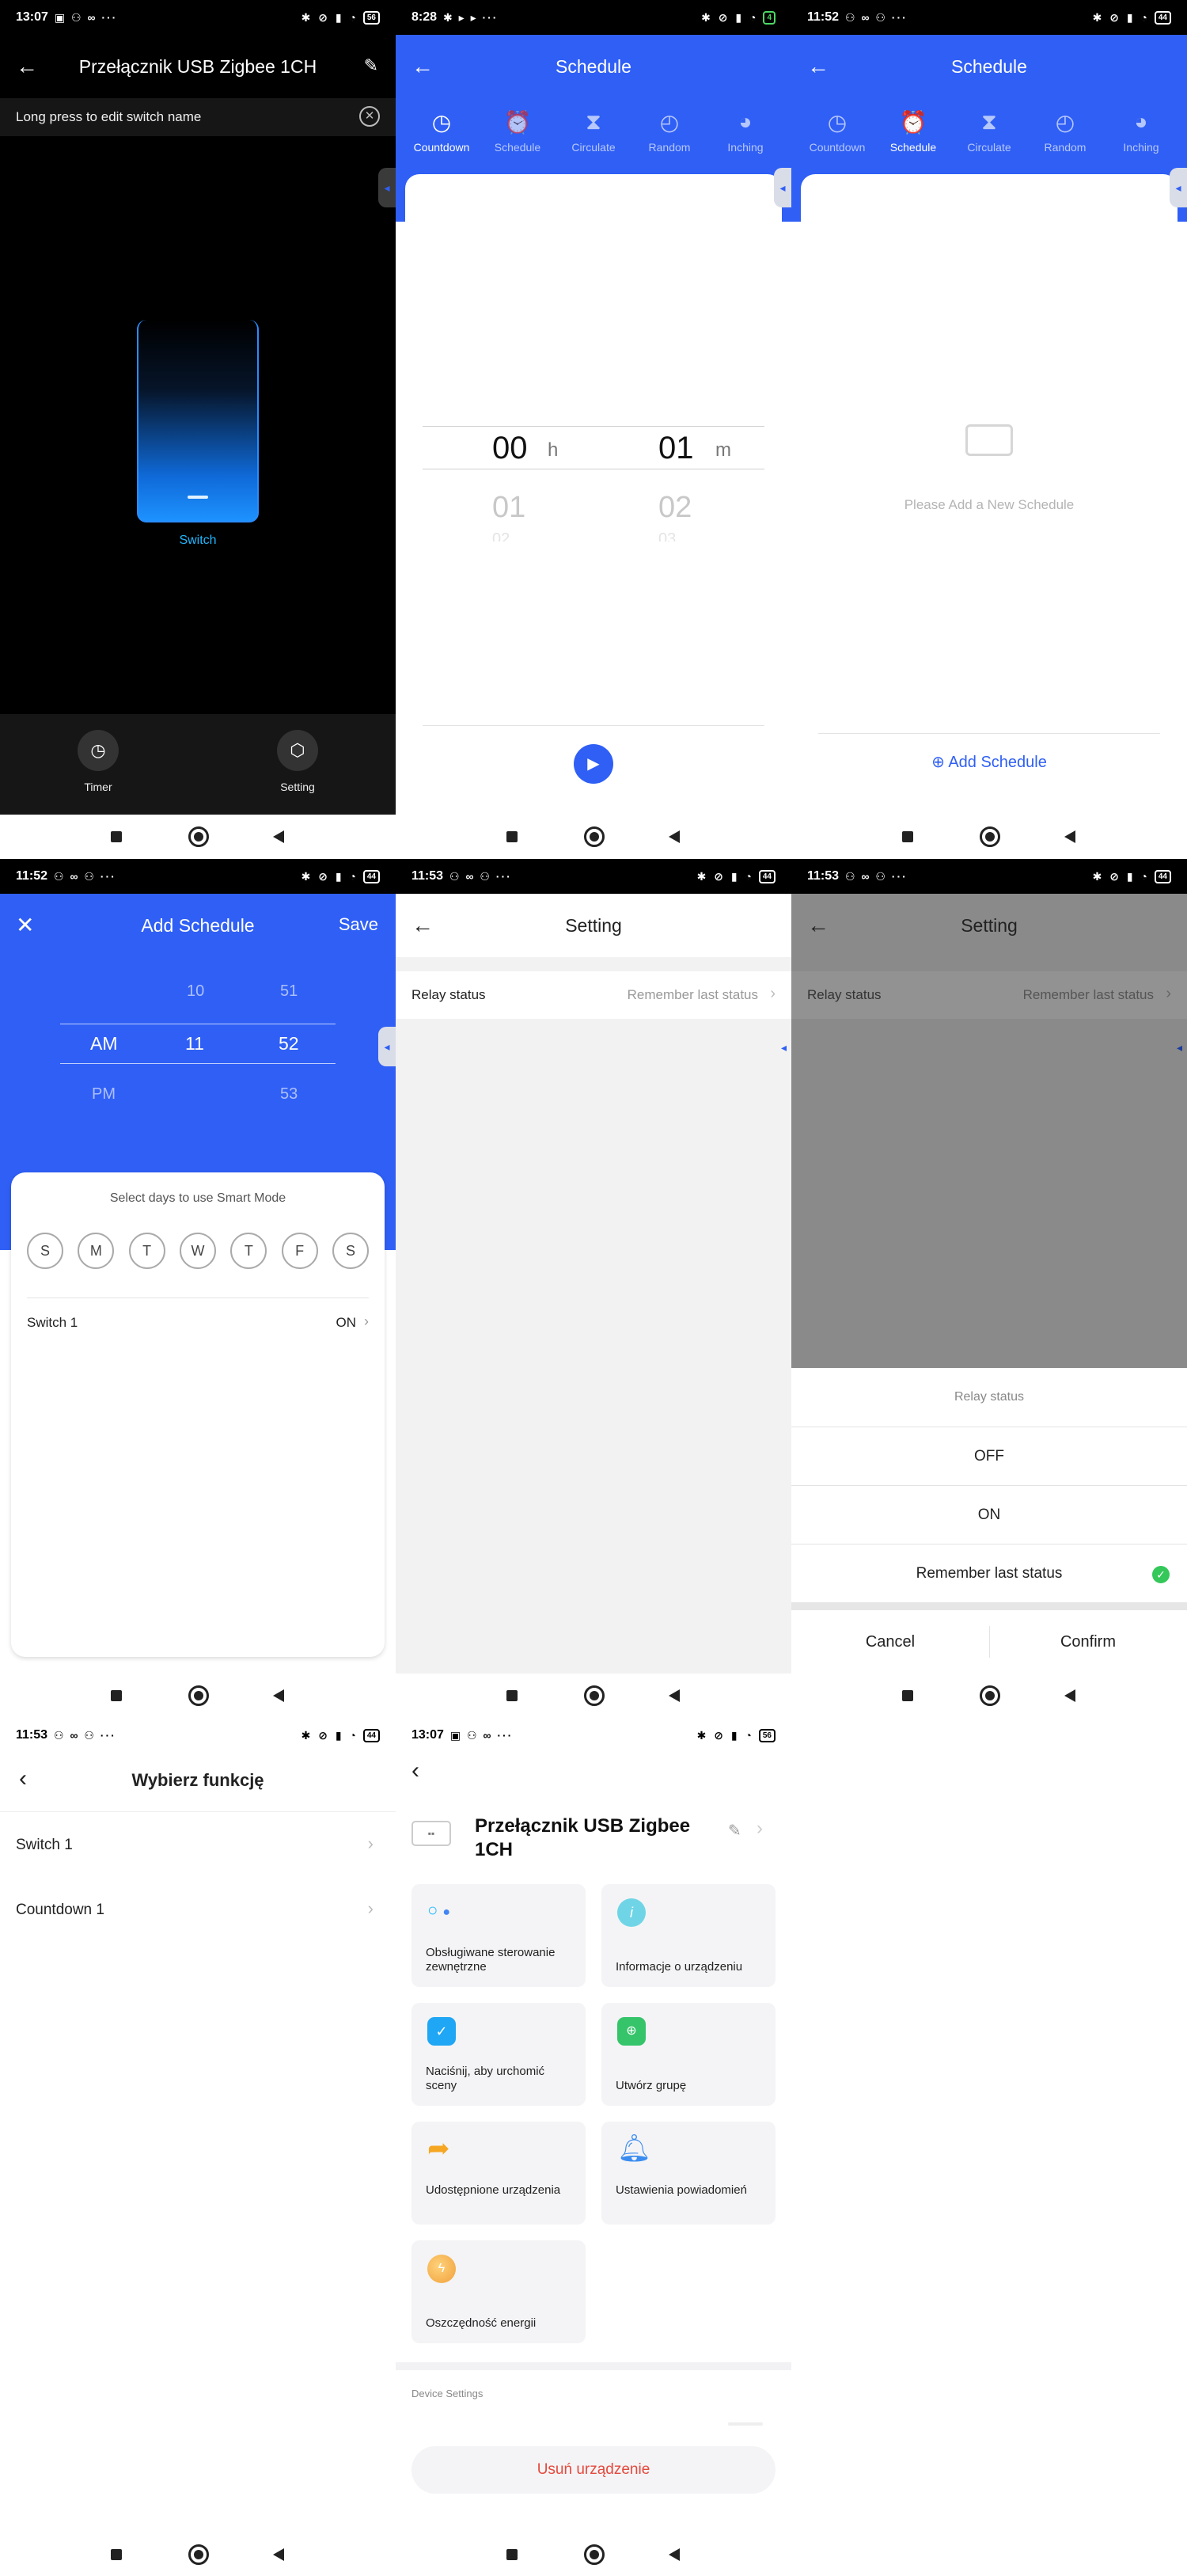 This screenshot has height=2576, width=1187. Describe the element at coordinates (104, 1043) in the screenshot. I see `ampm-selected: AM` at that location.